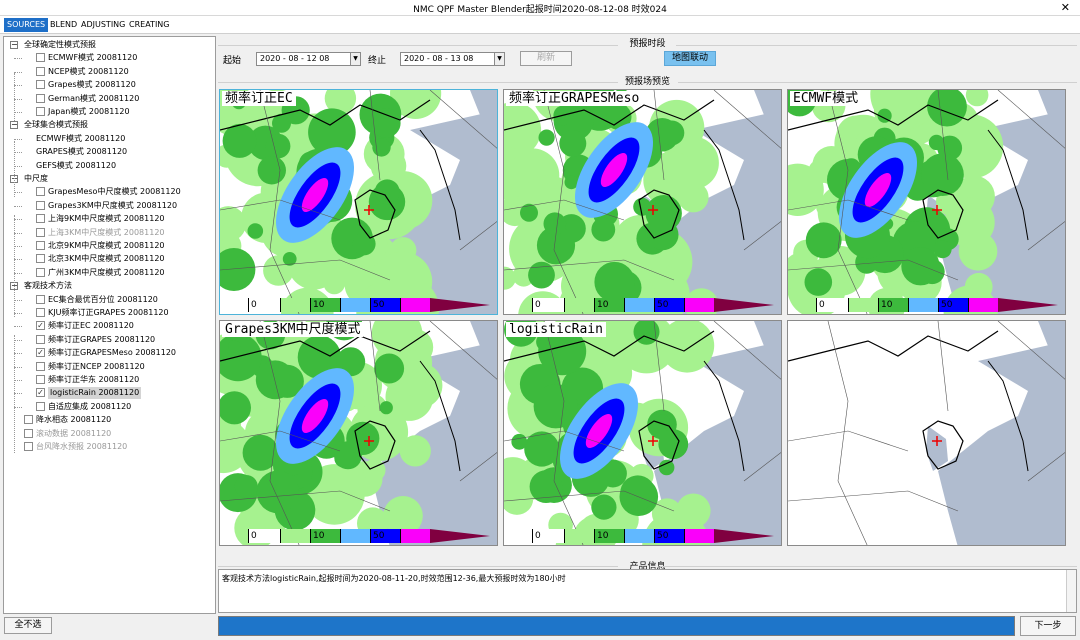 Image resolution: width=1080 pixels, height=640 pixels. I want to click on tab-creating: CREATING, so click(149, 25).